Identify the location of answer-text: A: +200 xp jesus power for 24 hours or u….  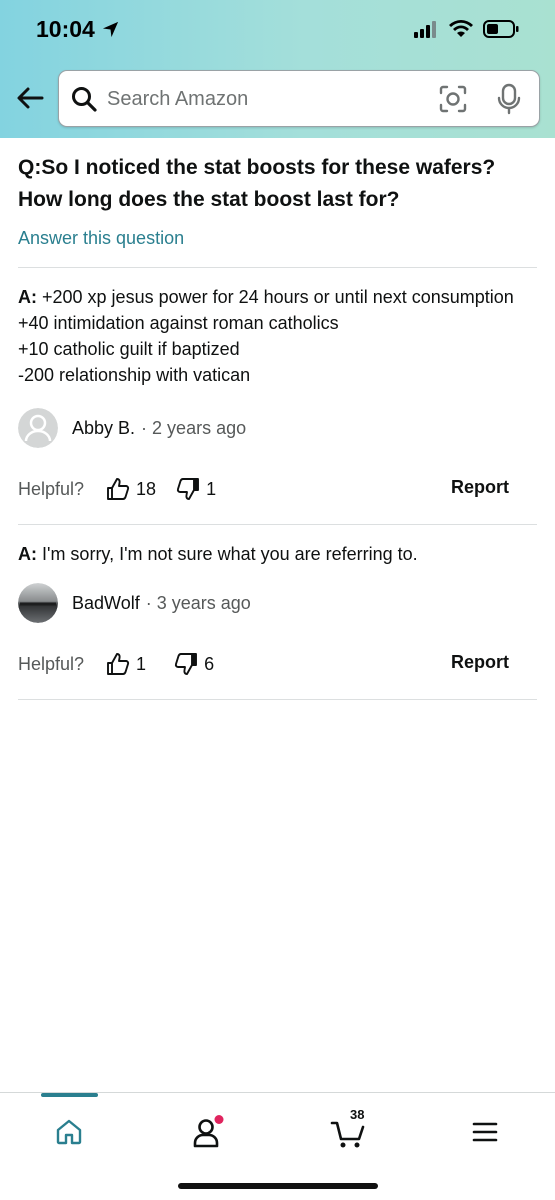
(277, 336).